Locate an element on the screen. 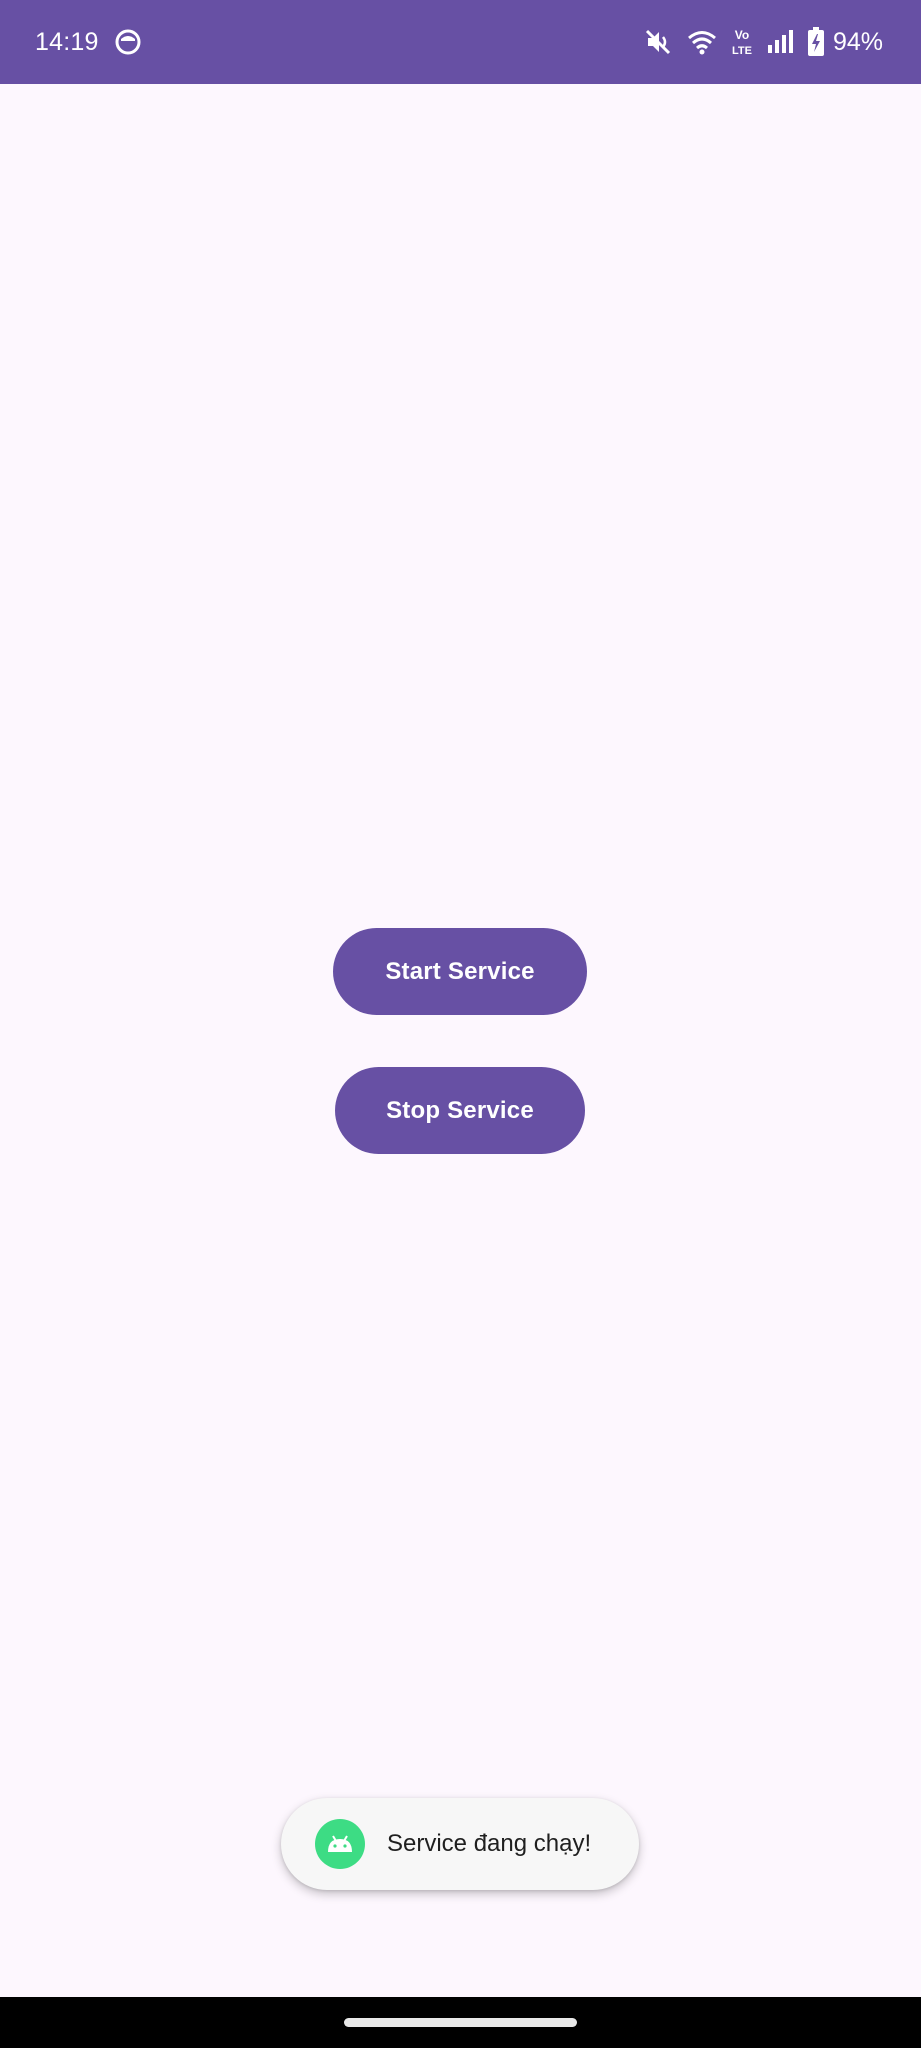 This screenshot has height=2048, width=921. svg-text: LTE is located at coordinates (742, 51).